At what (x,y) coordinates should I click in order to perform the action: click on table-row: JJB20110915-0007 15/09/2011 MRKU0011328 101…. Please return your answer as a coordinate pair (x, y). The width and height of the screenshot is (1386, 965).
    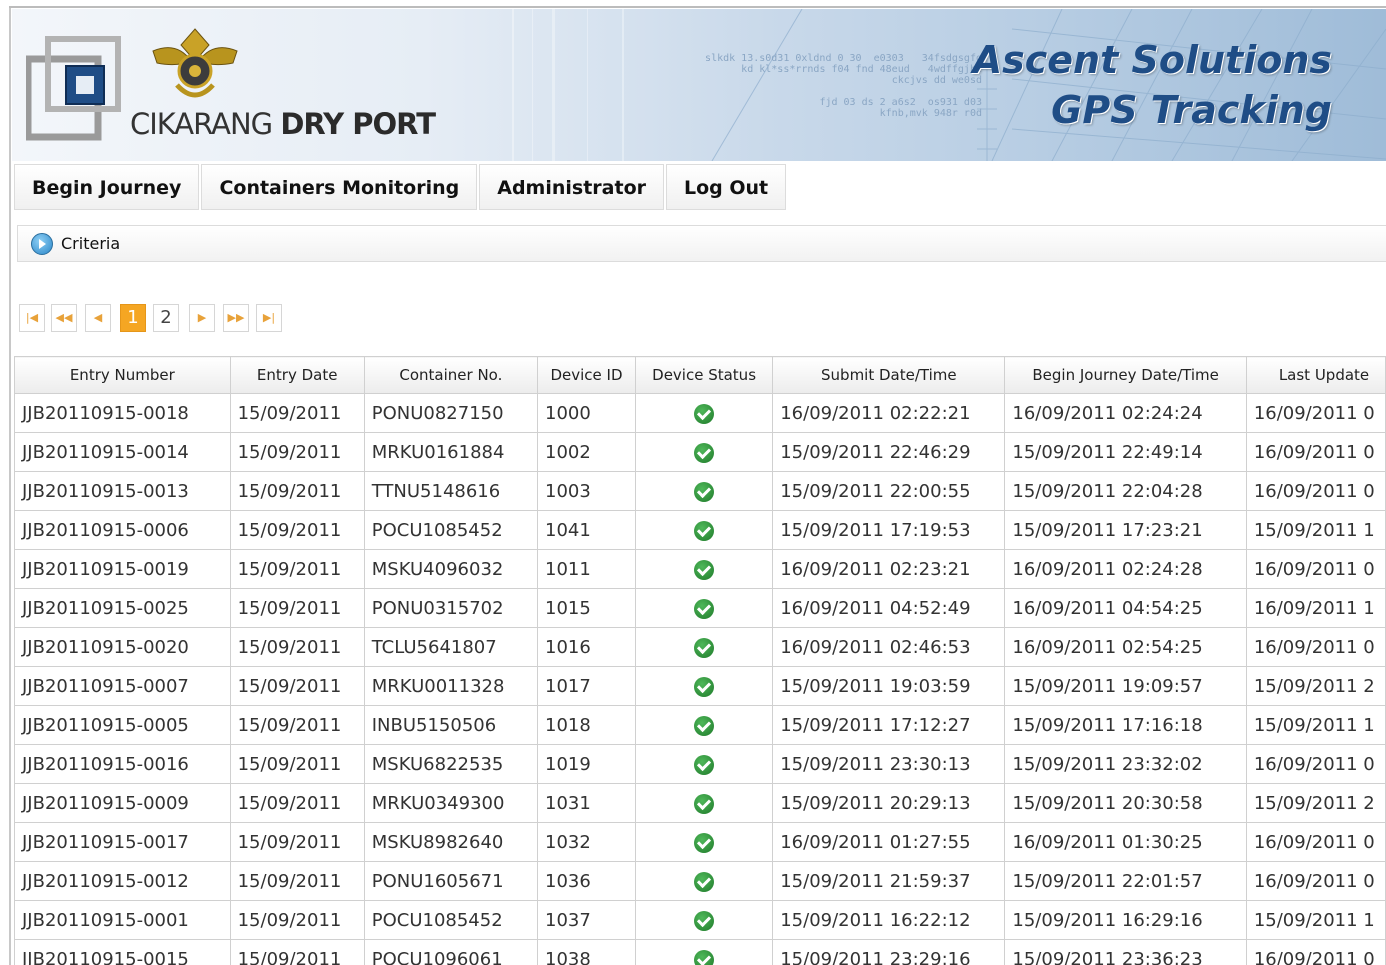
    Looking at the image, I should click on (700, 686).